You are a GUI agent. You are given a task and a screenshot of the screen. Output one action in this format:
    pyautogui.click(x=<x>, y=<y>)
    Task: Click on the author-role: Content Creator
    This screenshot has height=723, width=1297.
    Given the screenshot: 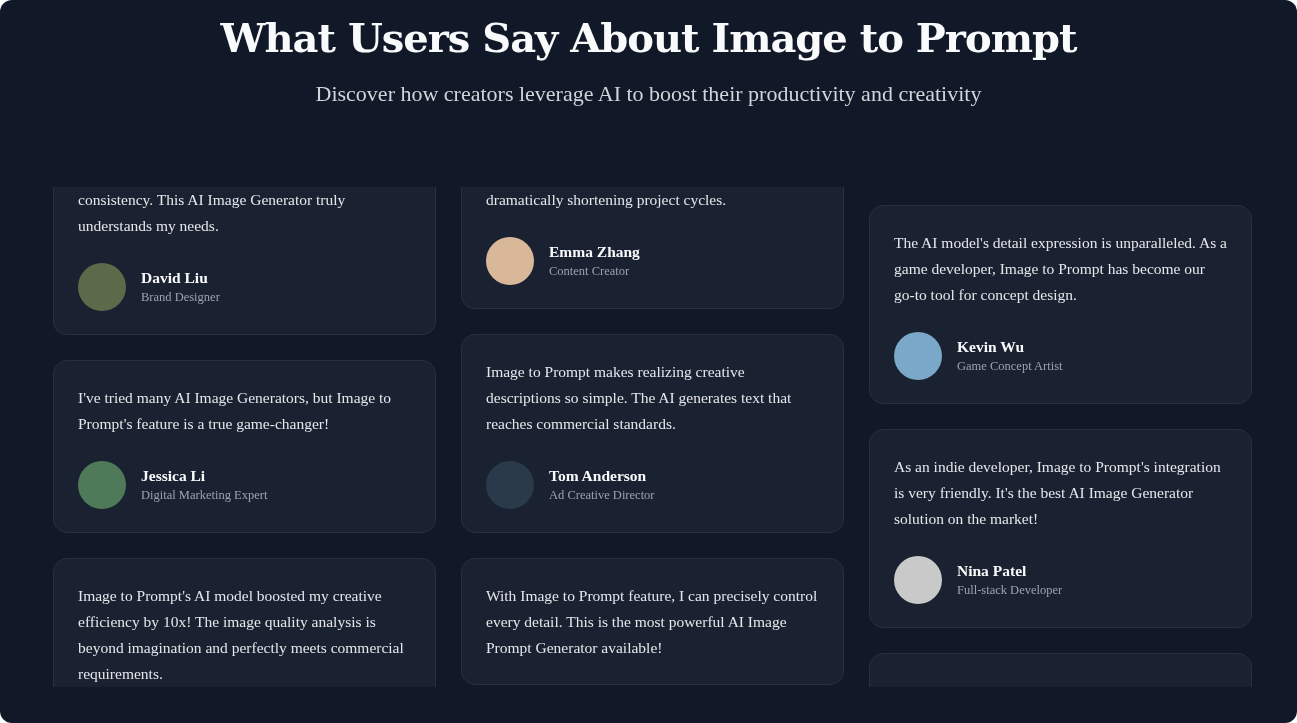 What is the action you would take?
    pyautogui.click(x=590, y=271)
    